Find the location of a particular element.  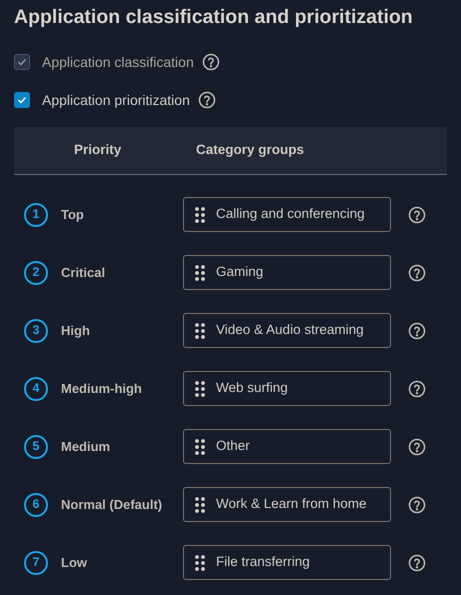

column-header: Priority is located at coordinates (98, 150).